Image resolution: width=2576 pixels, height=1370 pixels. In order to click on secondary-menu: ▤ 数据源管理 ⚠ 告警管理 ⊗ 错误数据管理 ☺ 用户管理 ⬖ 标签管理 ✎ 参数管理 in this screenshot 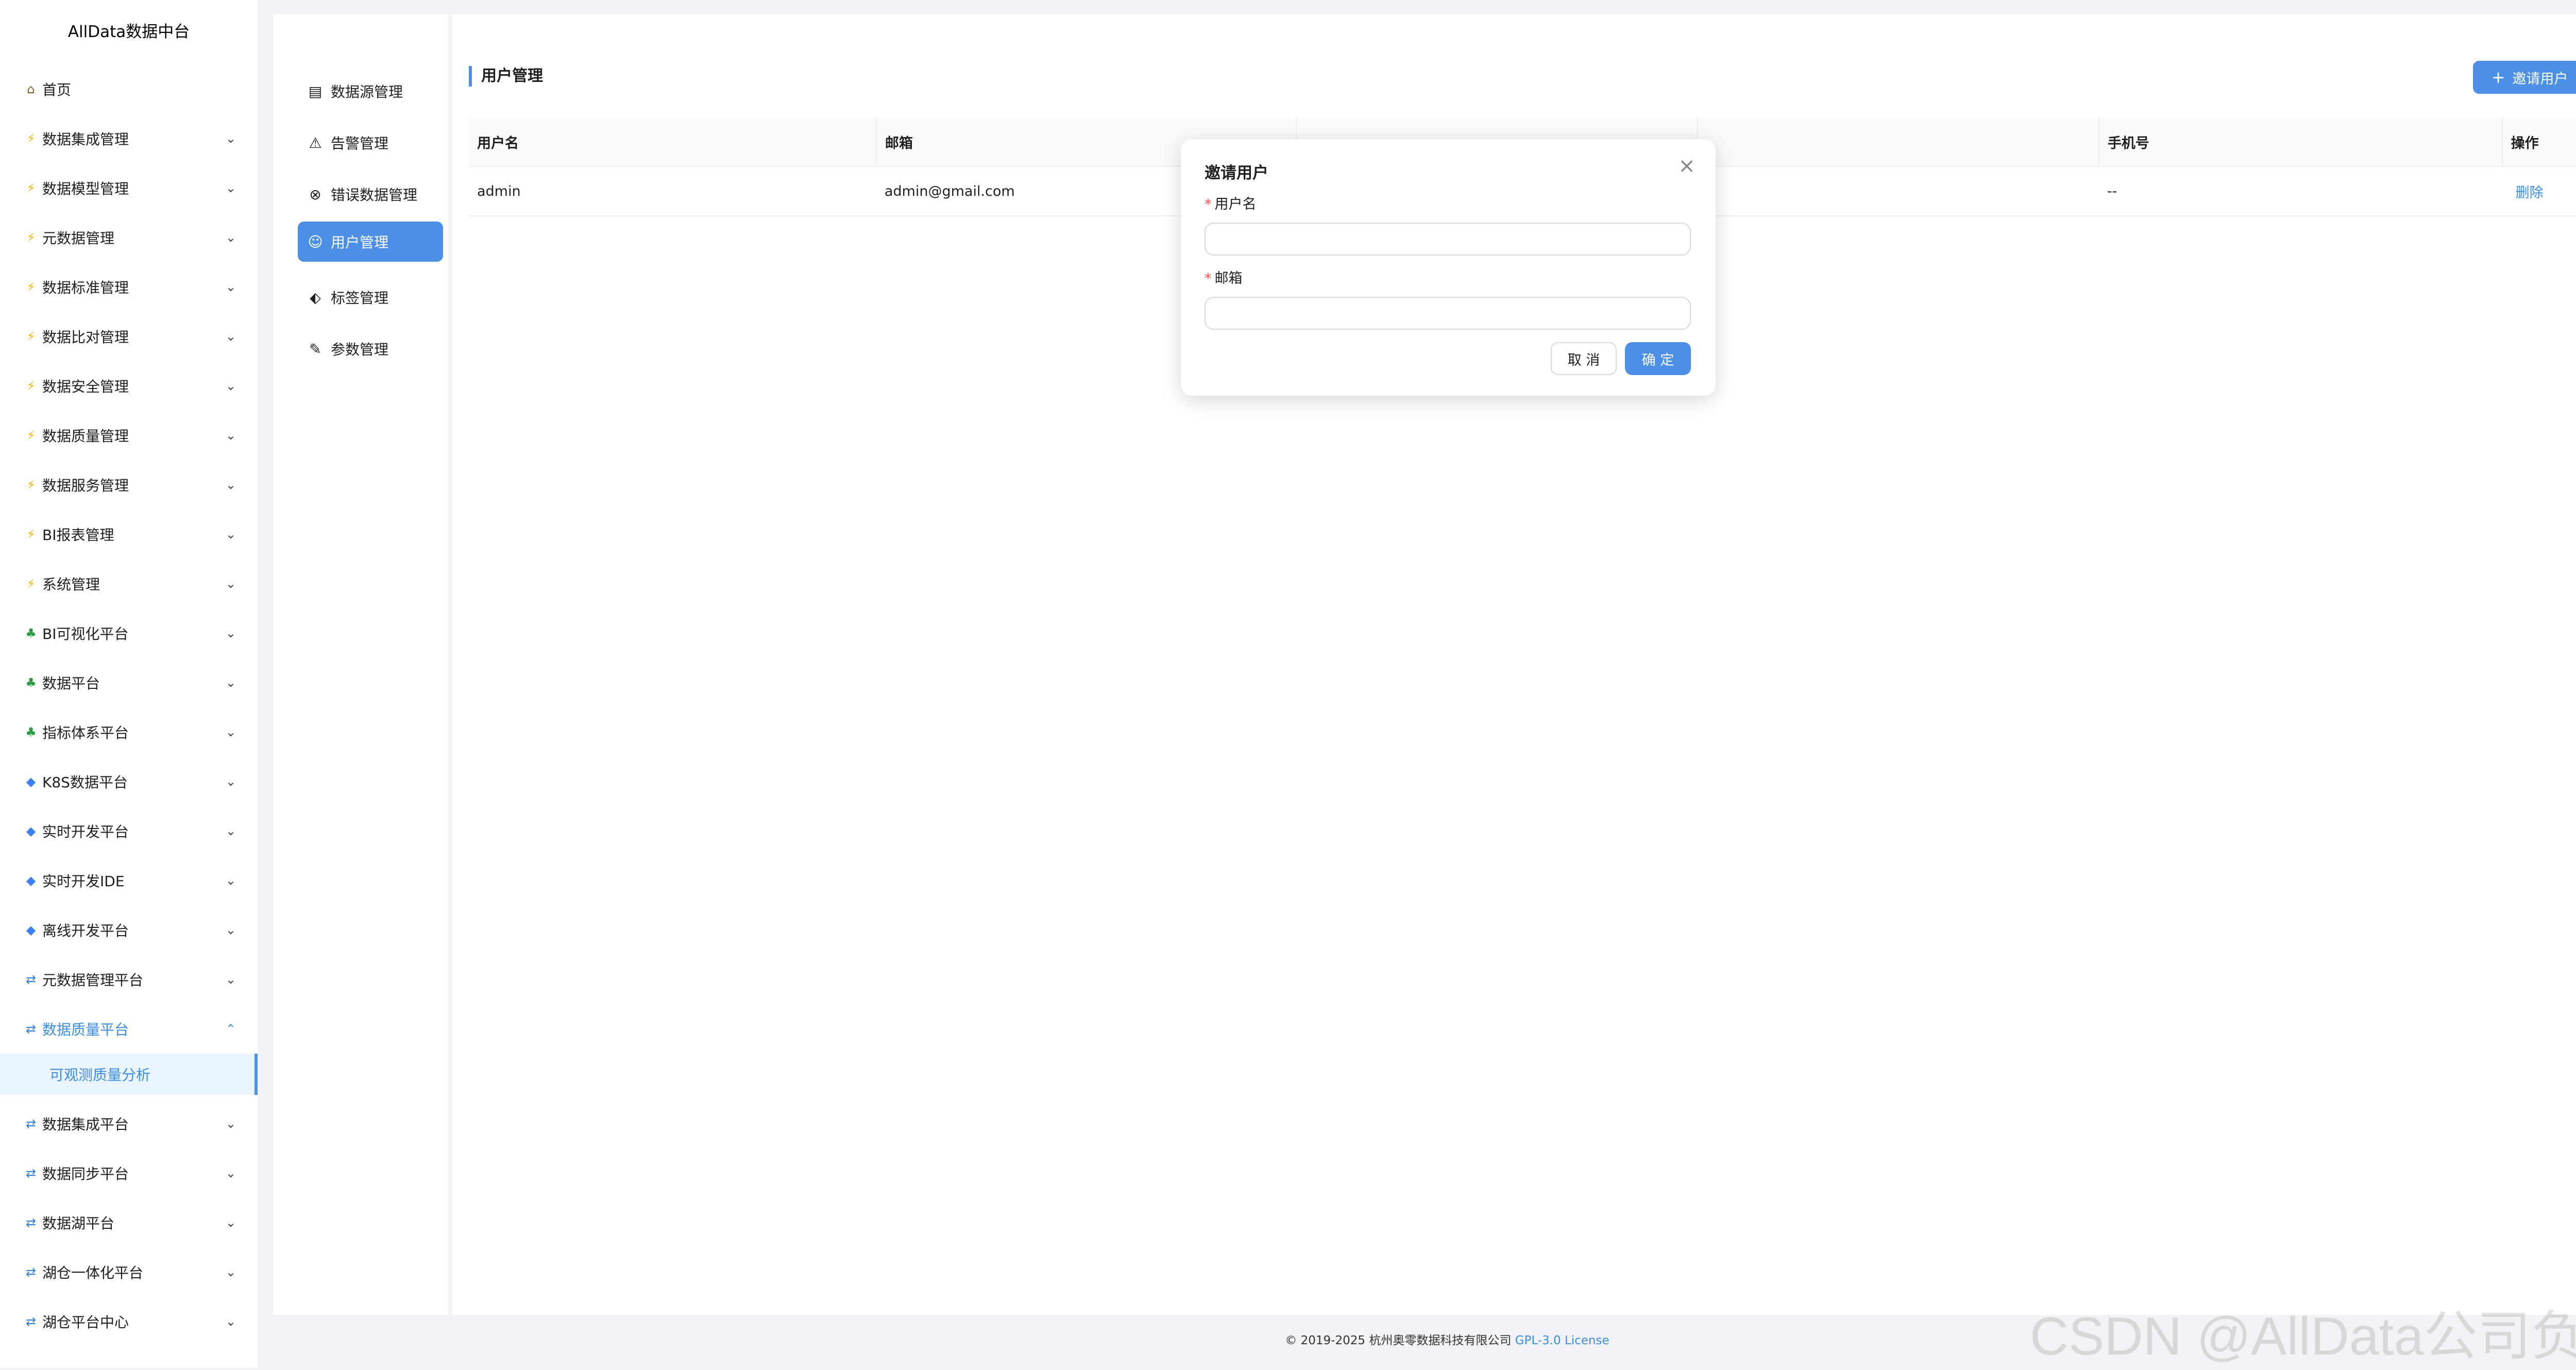, I will do `click(362, 665)`.